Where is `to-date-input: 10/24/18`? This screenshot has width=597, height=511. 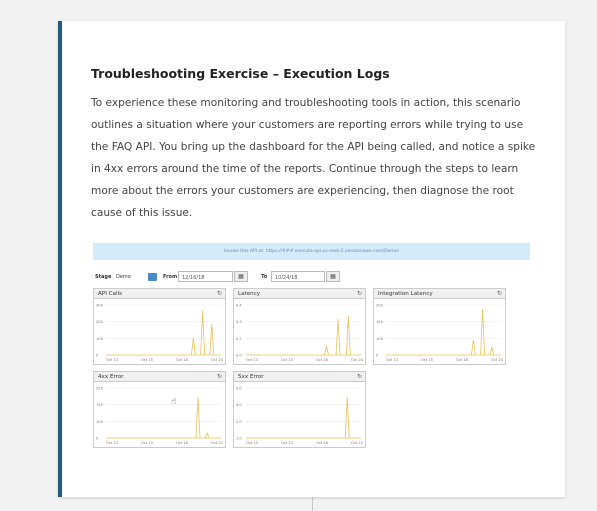 to-date-input: 10/24/18 is located at coordinates (298, 276).